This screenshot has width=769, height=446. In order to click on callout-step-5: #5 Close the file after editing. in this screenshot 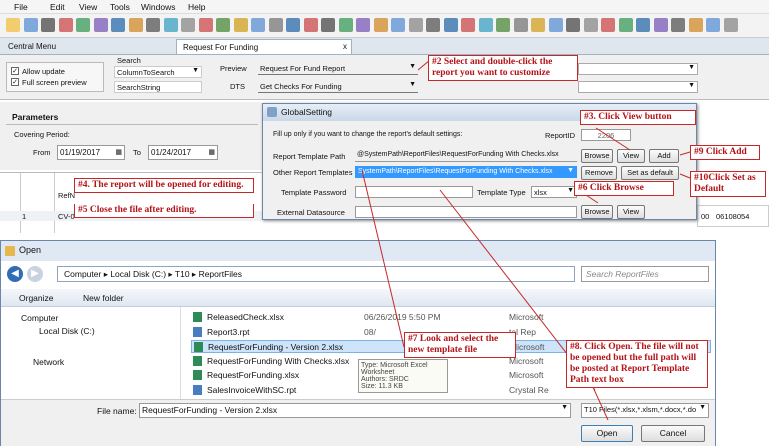, I will do `click(164, 211)`.